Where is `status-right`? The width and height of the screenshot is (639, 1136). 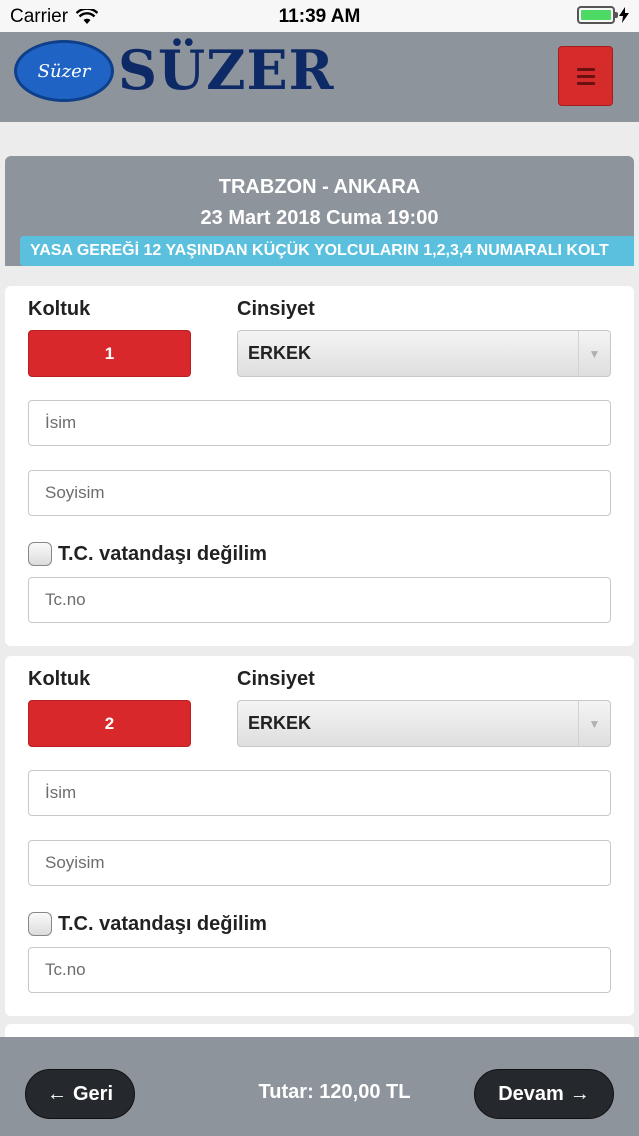
status-right is located at coordinates (603, 15).